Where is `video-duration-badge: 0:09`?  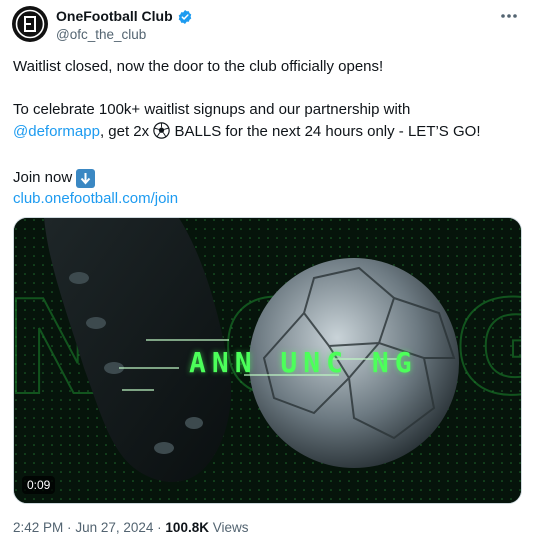 video-duration-badge: 0:09 is located at coordinates (39, 485).